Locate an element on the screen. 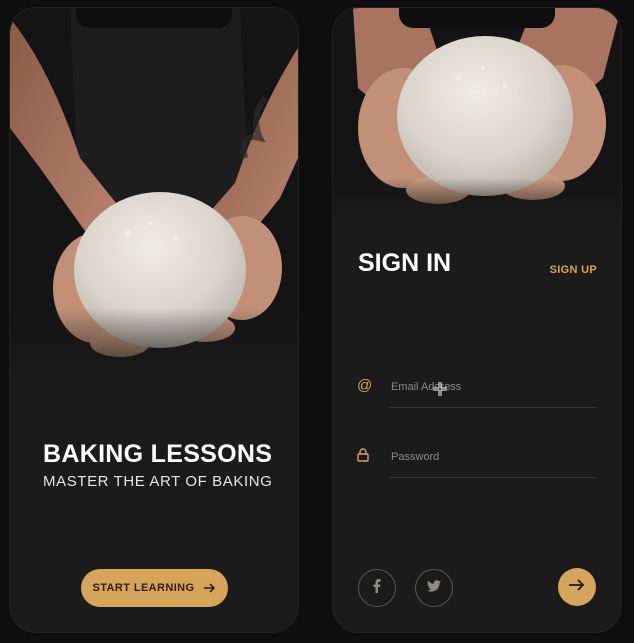  title-block: BAKING LESSONS MASTER THE ART OF BAKING is located at coordinates (157, 465).